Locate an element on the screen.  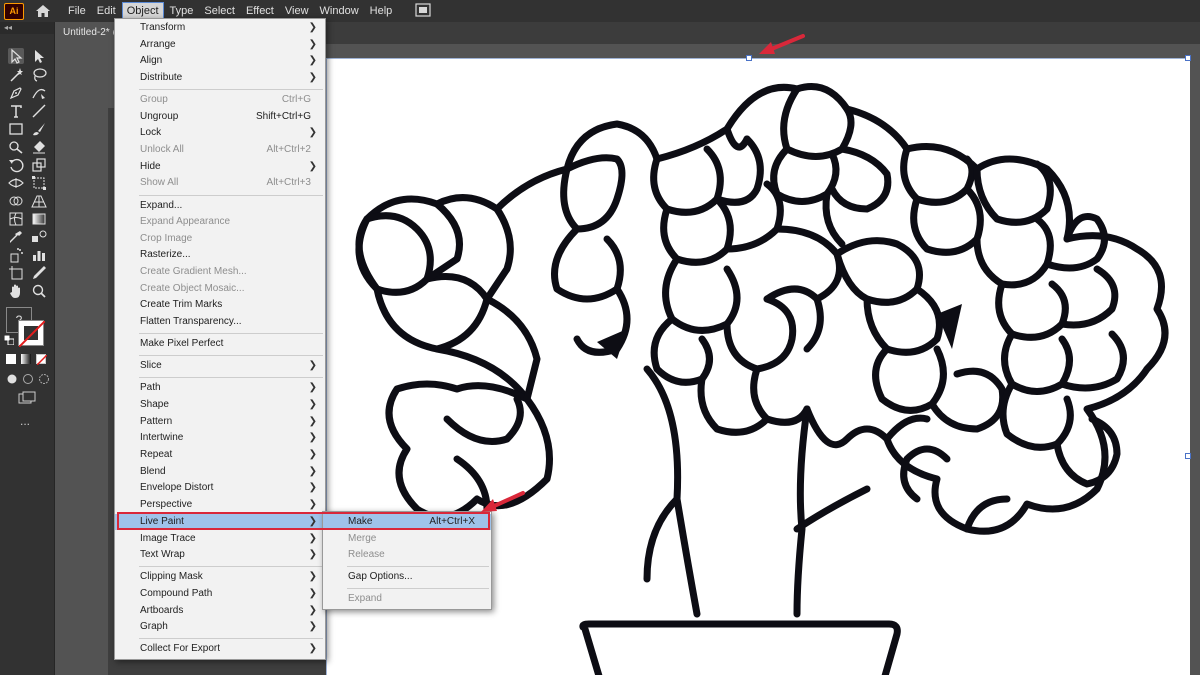
menu-item-arrange: Arrange ❯ is located at coordinates (220, 45).